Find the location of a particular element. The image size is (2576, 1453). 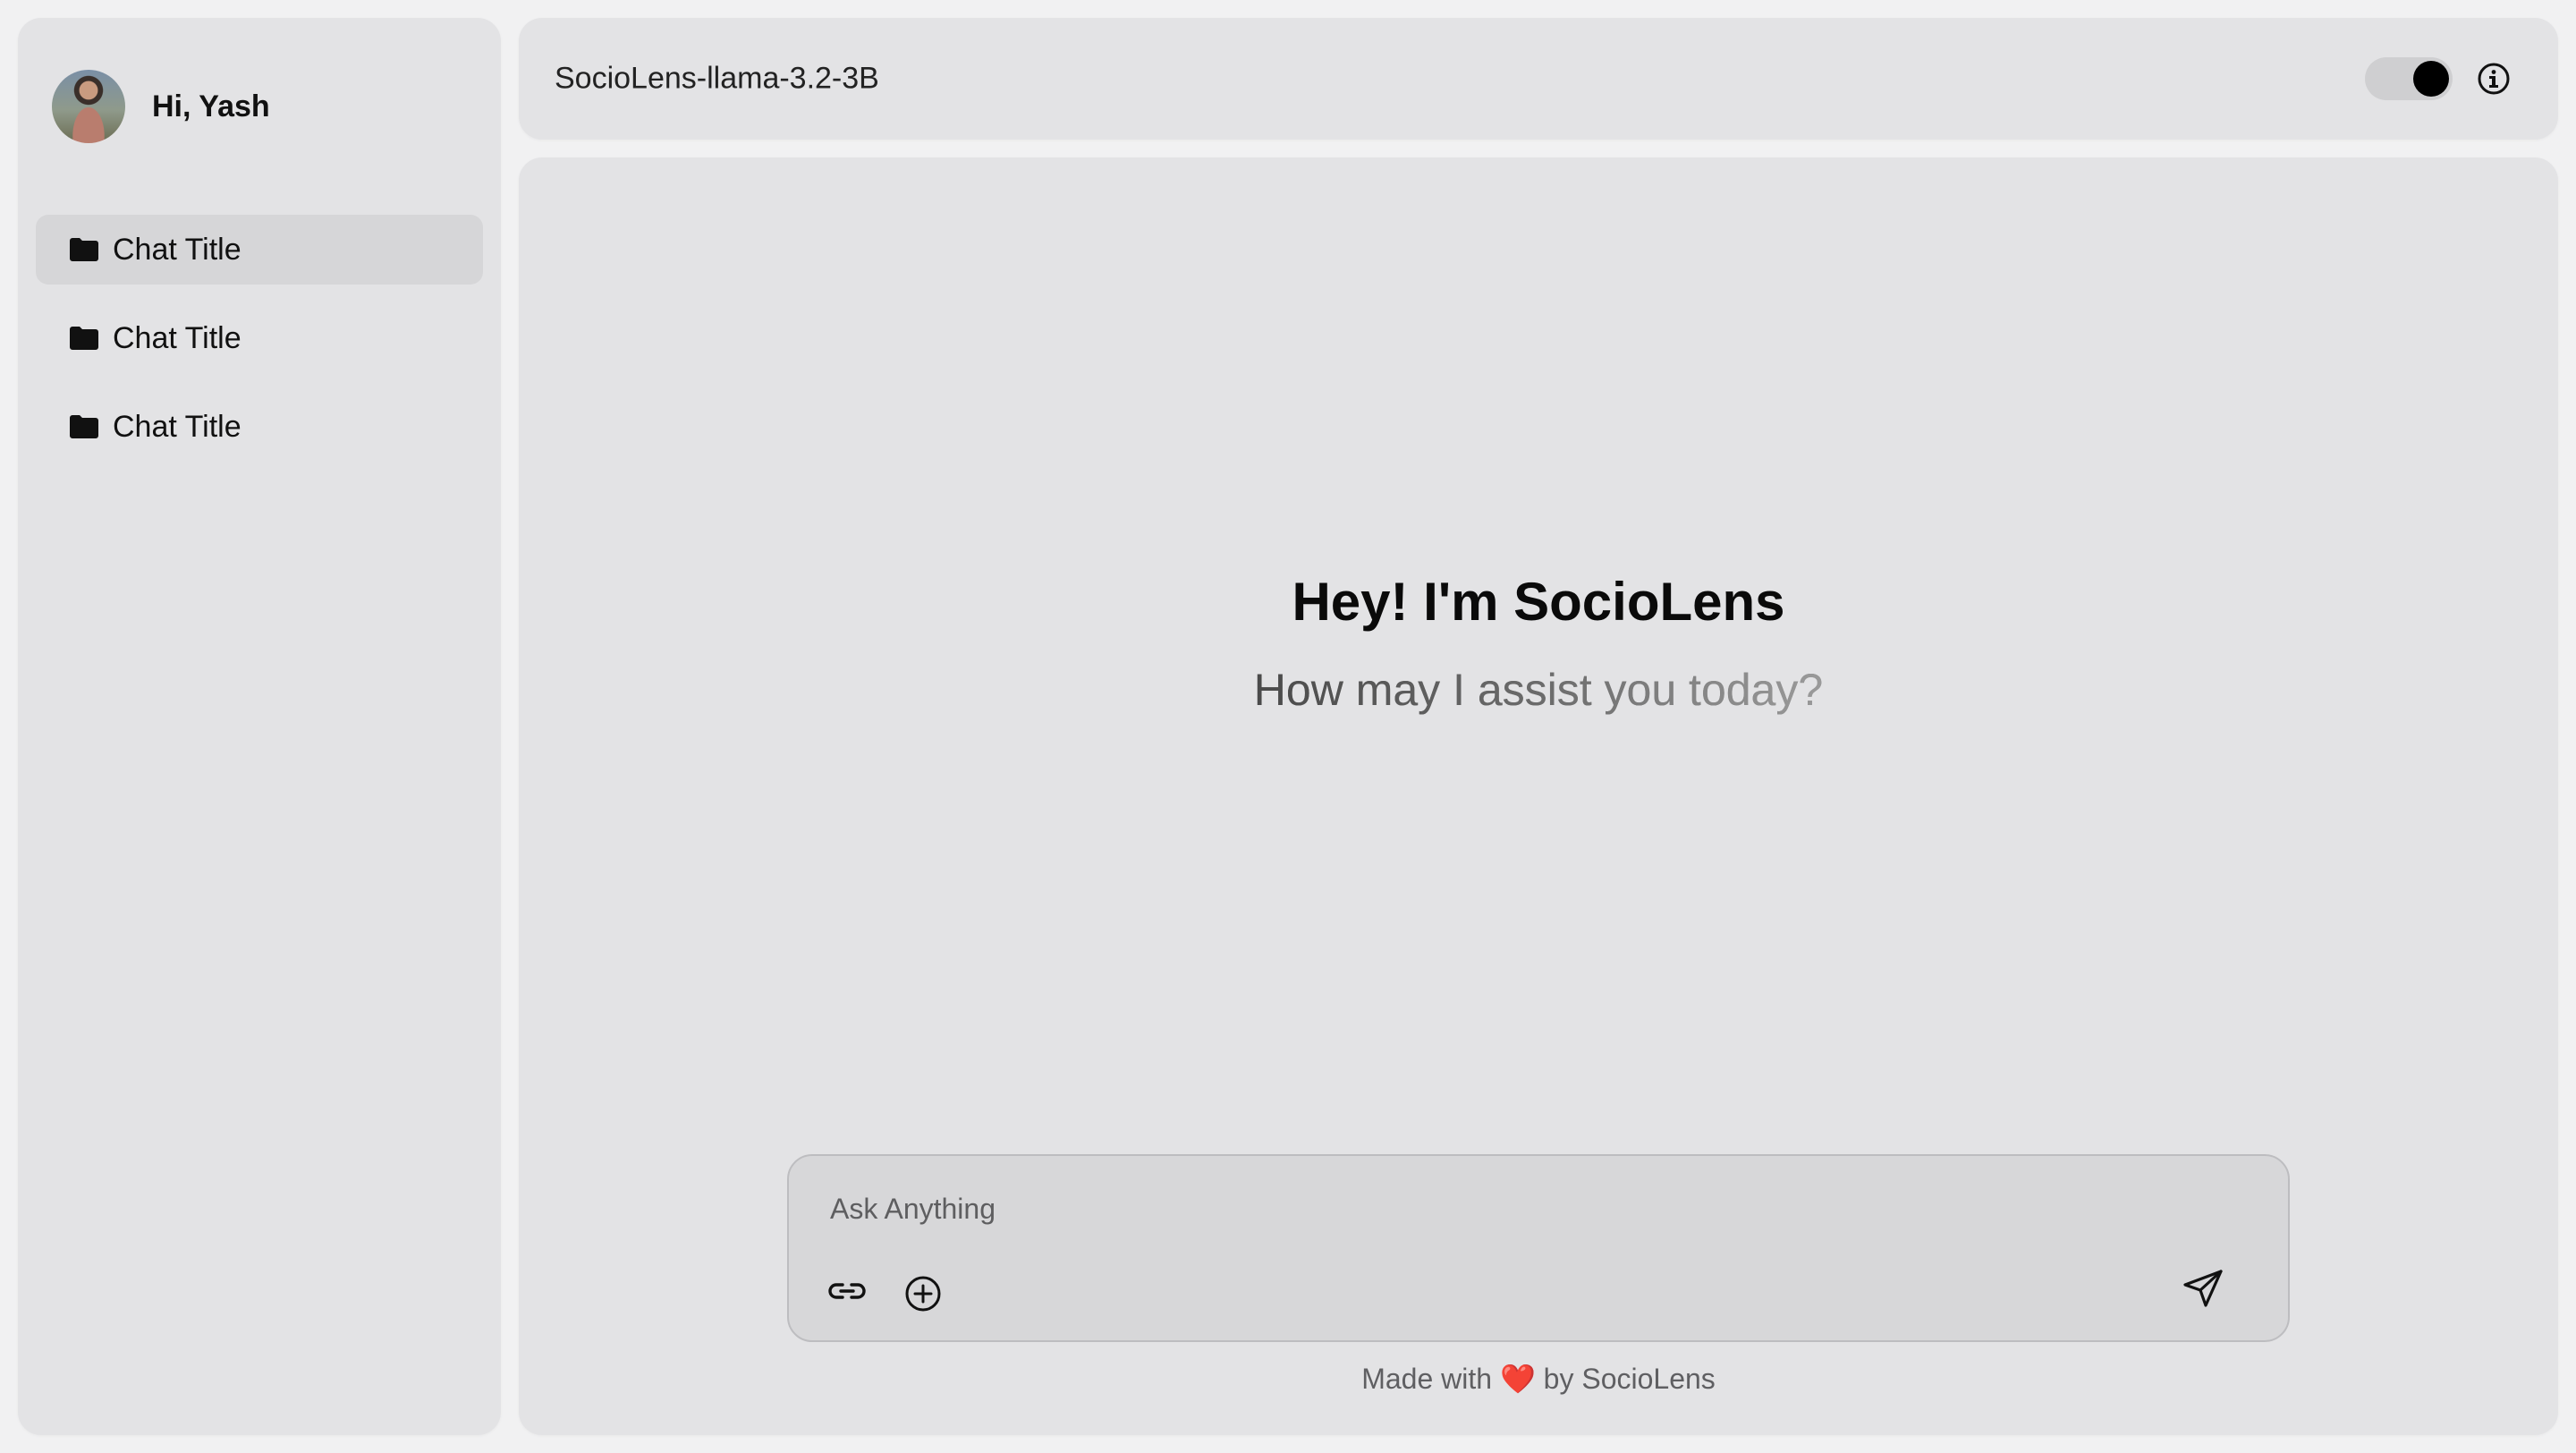

message-composer is located at coordinates (1538, 1248).